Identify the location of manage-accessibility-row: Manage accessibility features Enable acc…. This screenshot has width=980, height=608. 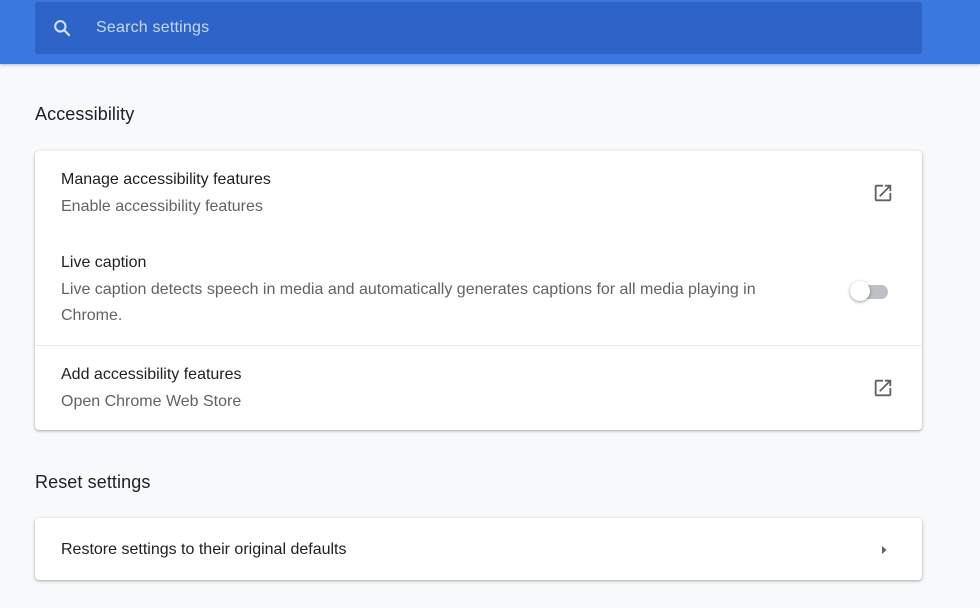
(478, 194).